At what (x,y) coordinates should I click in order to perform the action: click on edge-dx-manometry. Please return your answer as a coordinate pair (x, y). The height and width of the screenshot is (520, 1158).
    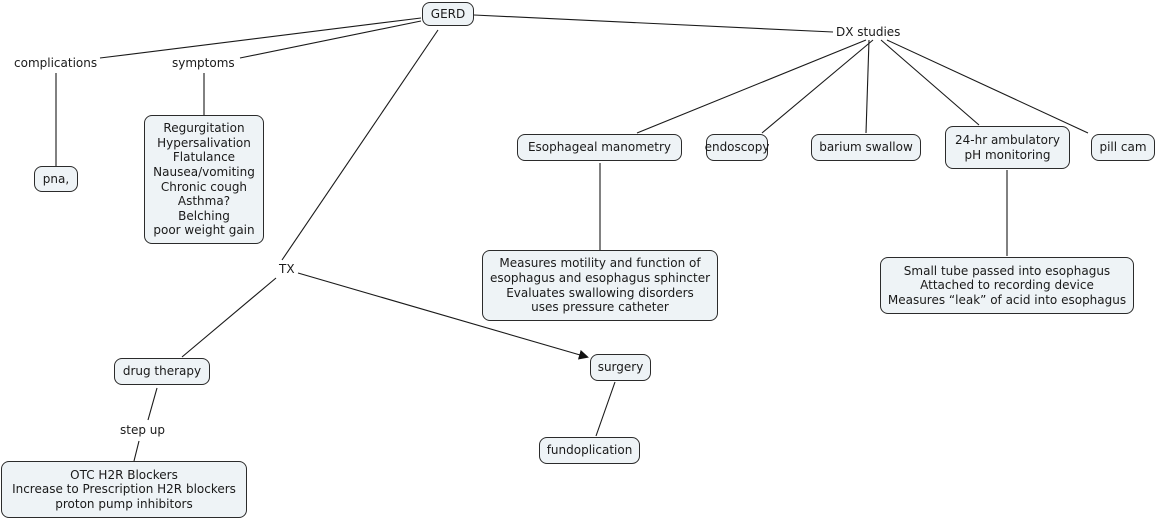
    Looking at the image, I should click on (751, 86).